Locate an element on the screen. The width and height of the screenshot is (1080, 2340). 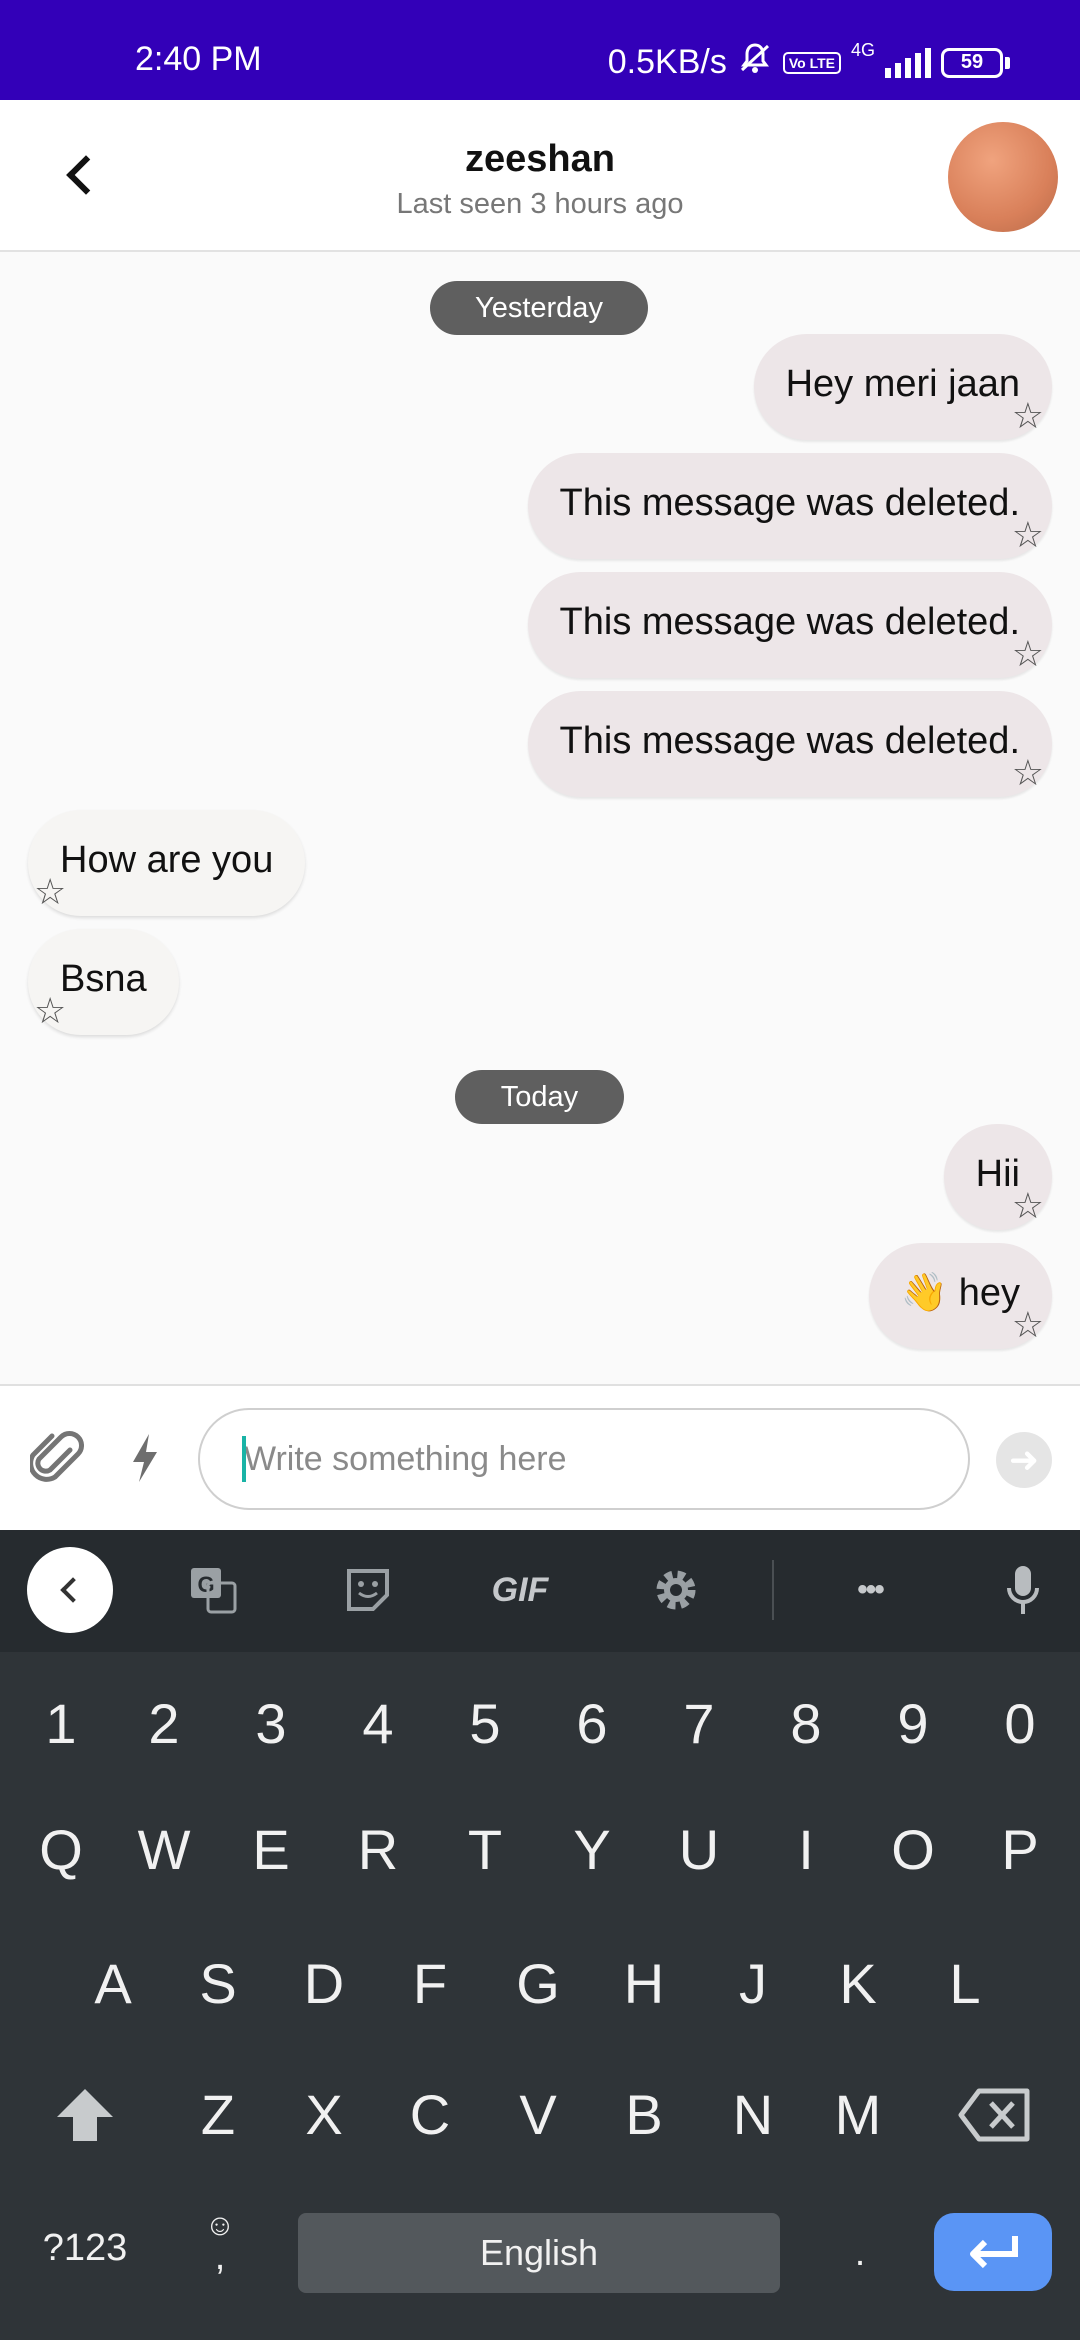
key-o: O is located at coordinates (913, 1850).